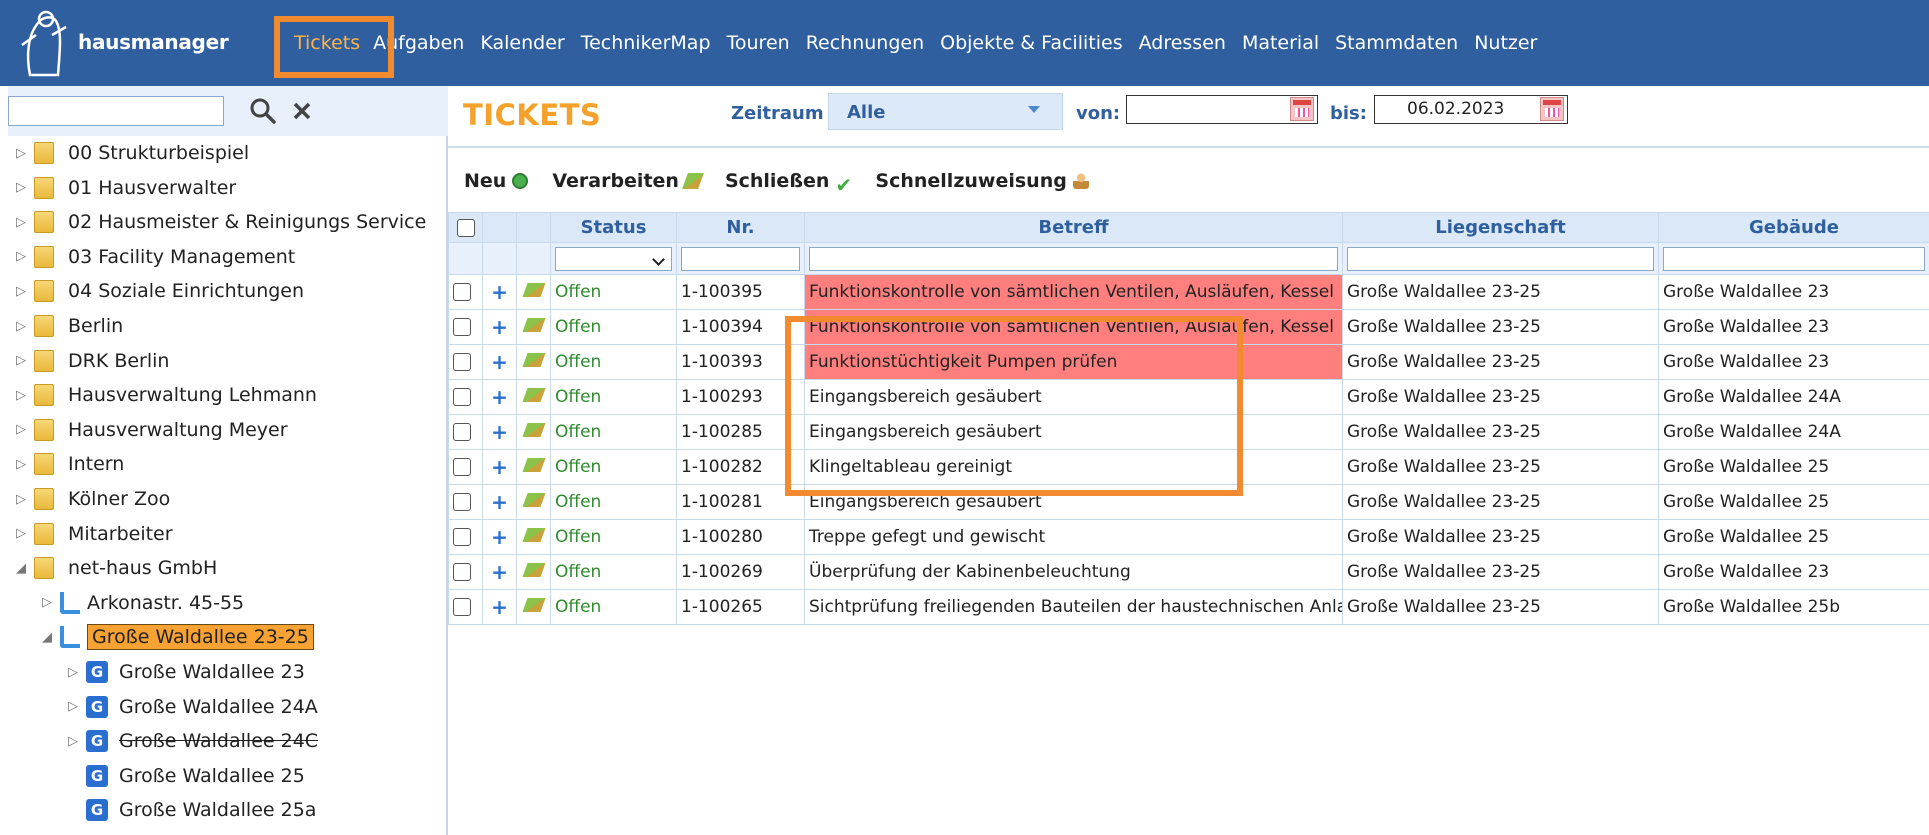 The width and height of the screenshot is (1929, 835). I want to click on tree-item: ▷ Kölner Zoo, so click(93, 499).